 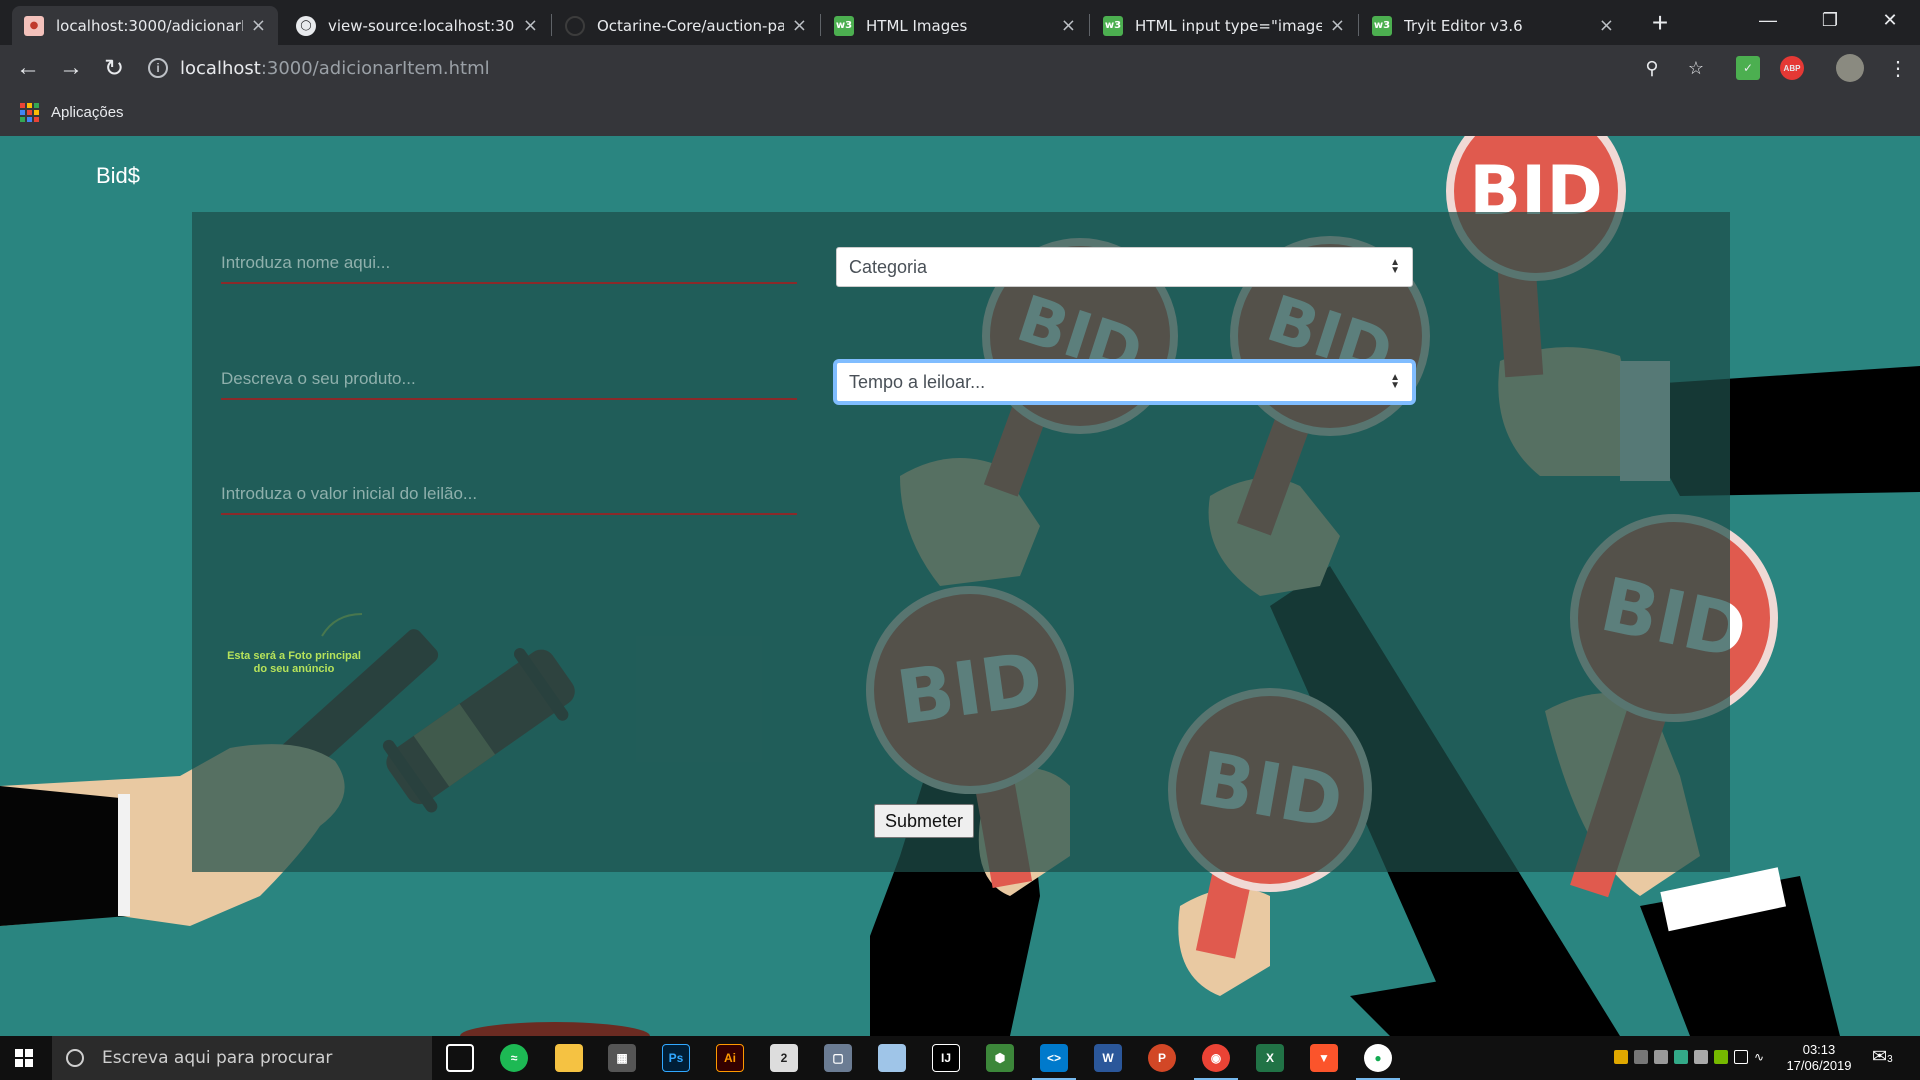 I want to click on wifi-icon: ∿, so click(x=1761, y=1057).